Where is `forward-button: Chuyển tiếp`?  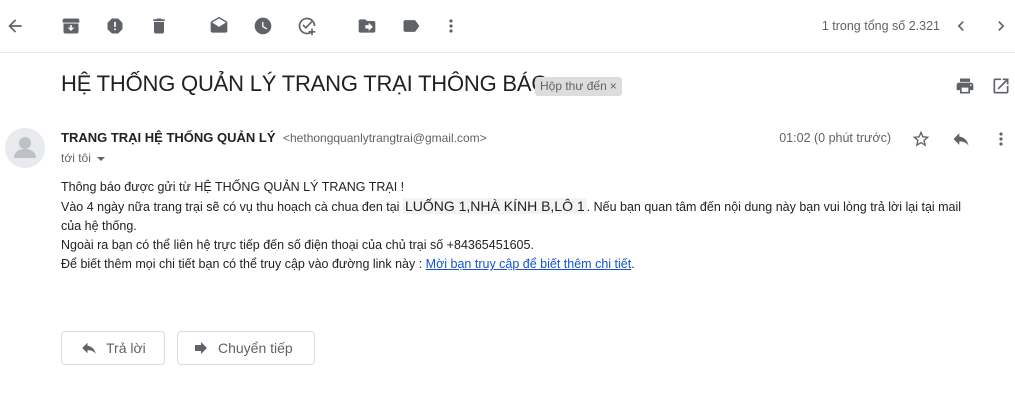 forward-button: Chuyển tiếp is located at coordinates (246, 348).